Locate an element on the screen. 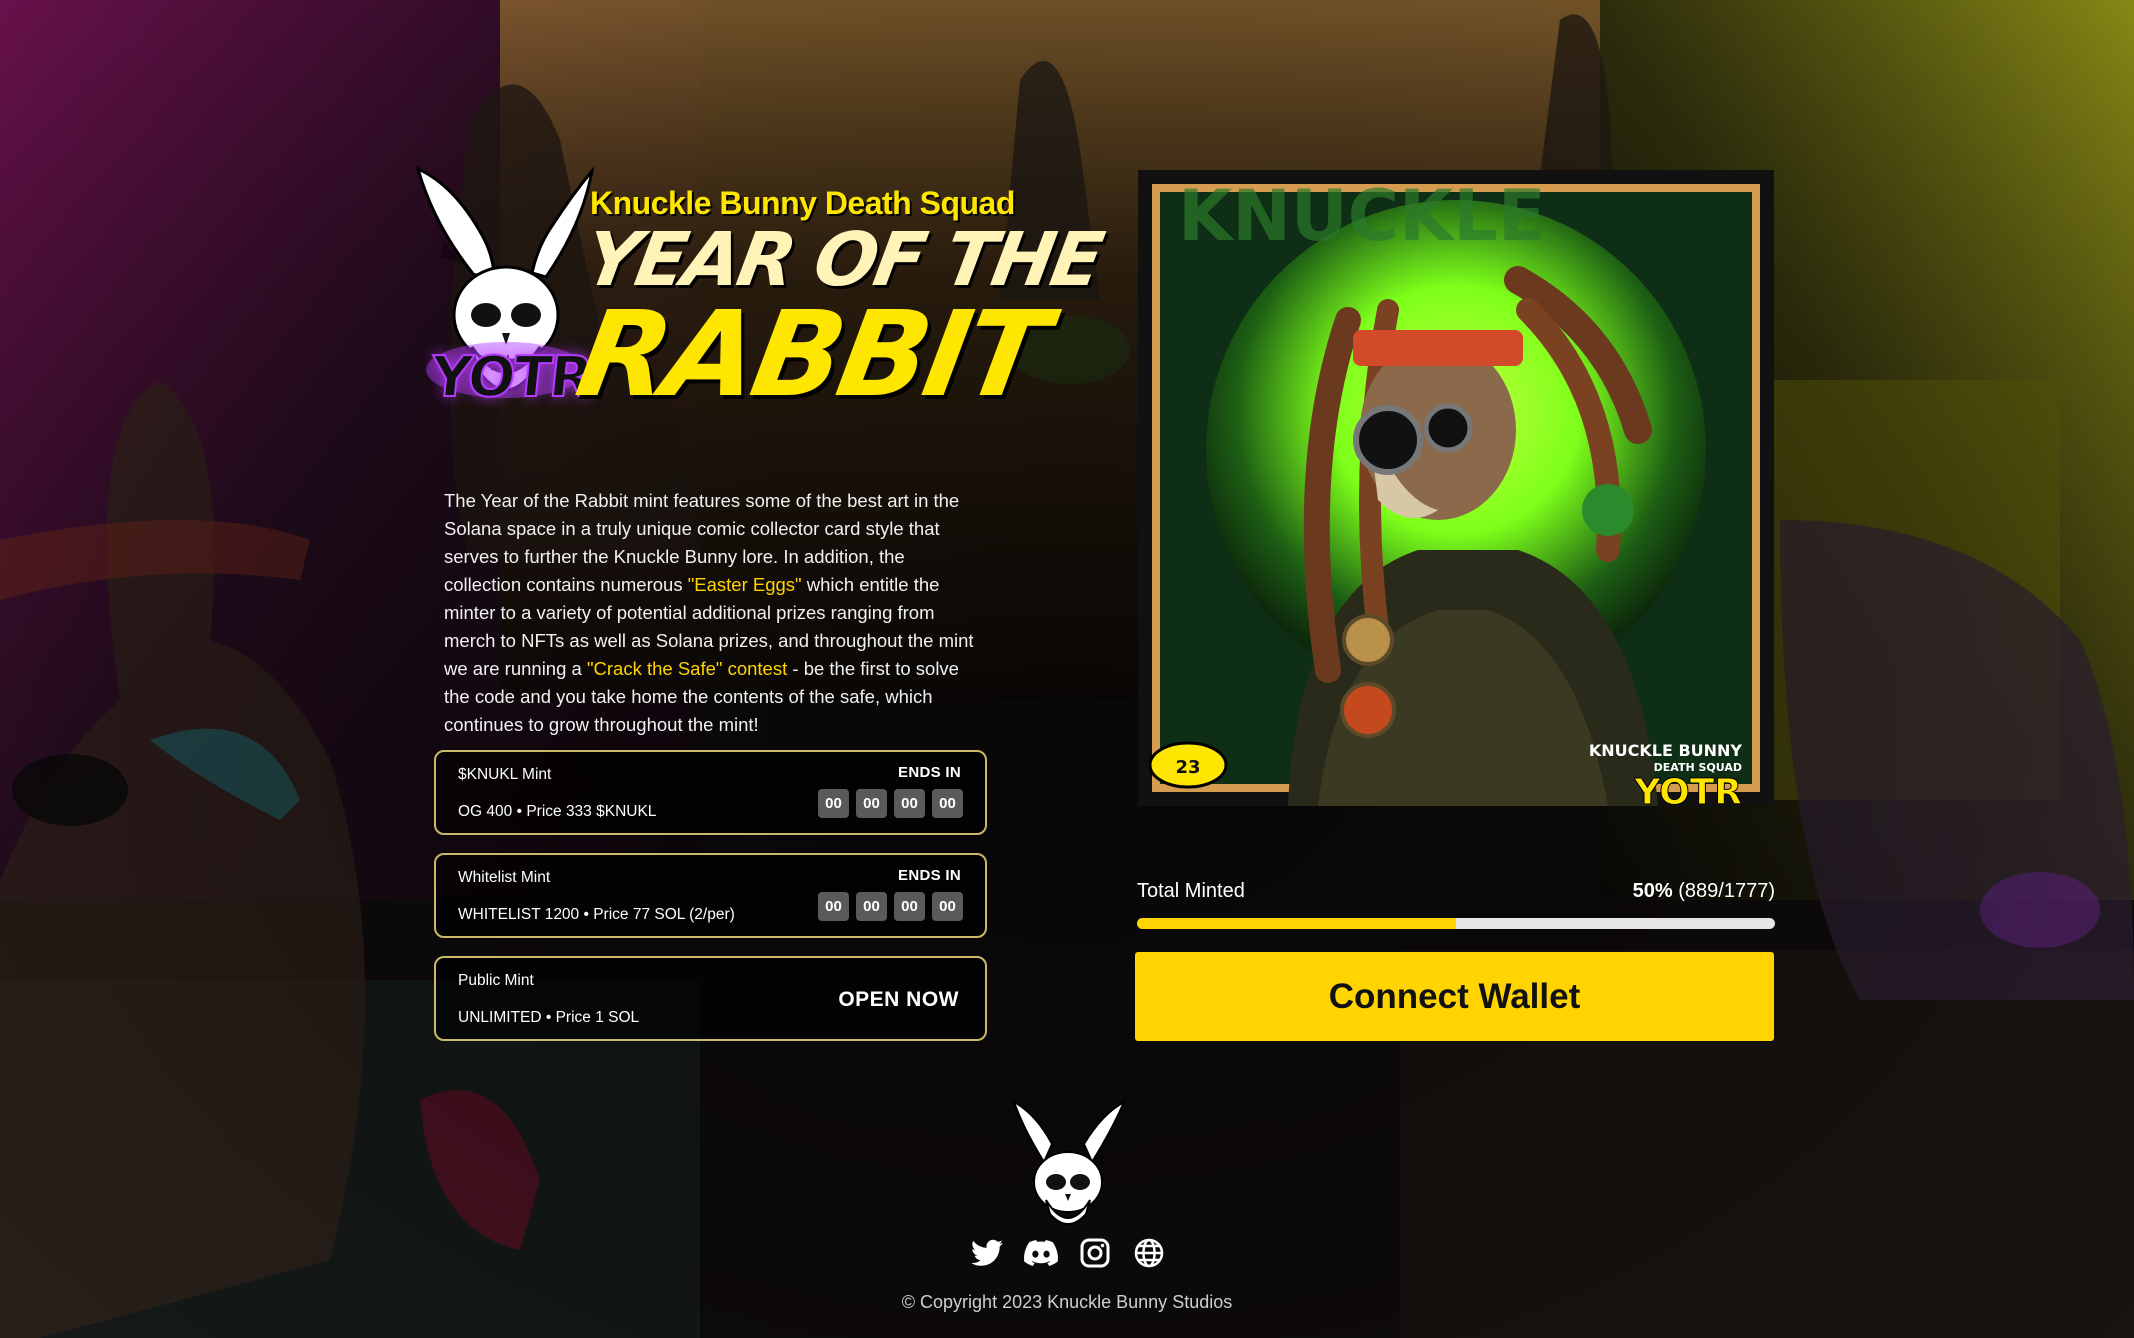  brass-knuckle-badge: 23 is located at coordinates (1188, 765).